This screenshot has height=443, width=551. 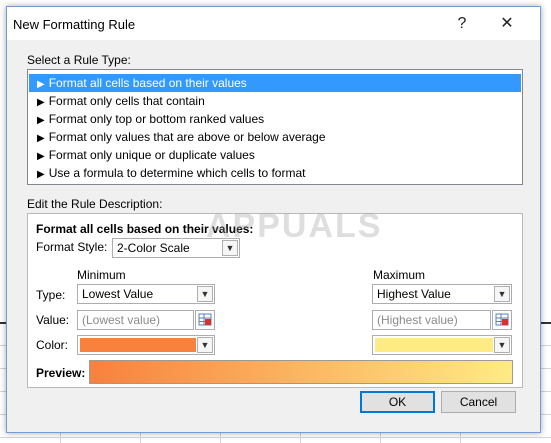 I want to click on rule-type-item-label: Format only top or bottom ranked values, so click(x=156, y=119).